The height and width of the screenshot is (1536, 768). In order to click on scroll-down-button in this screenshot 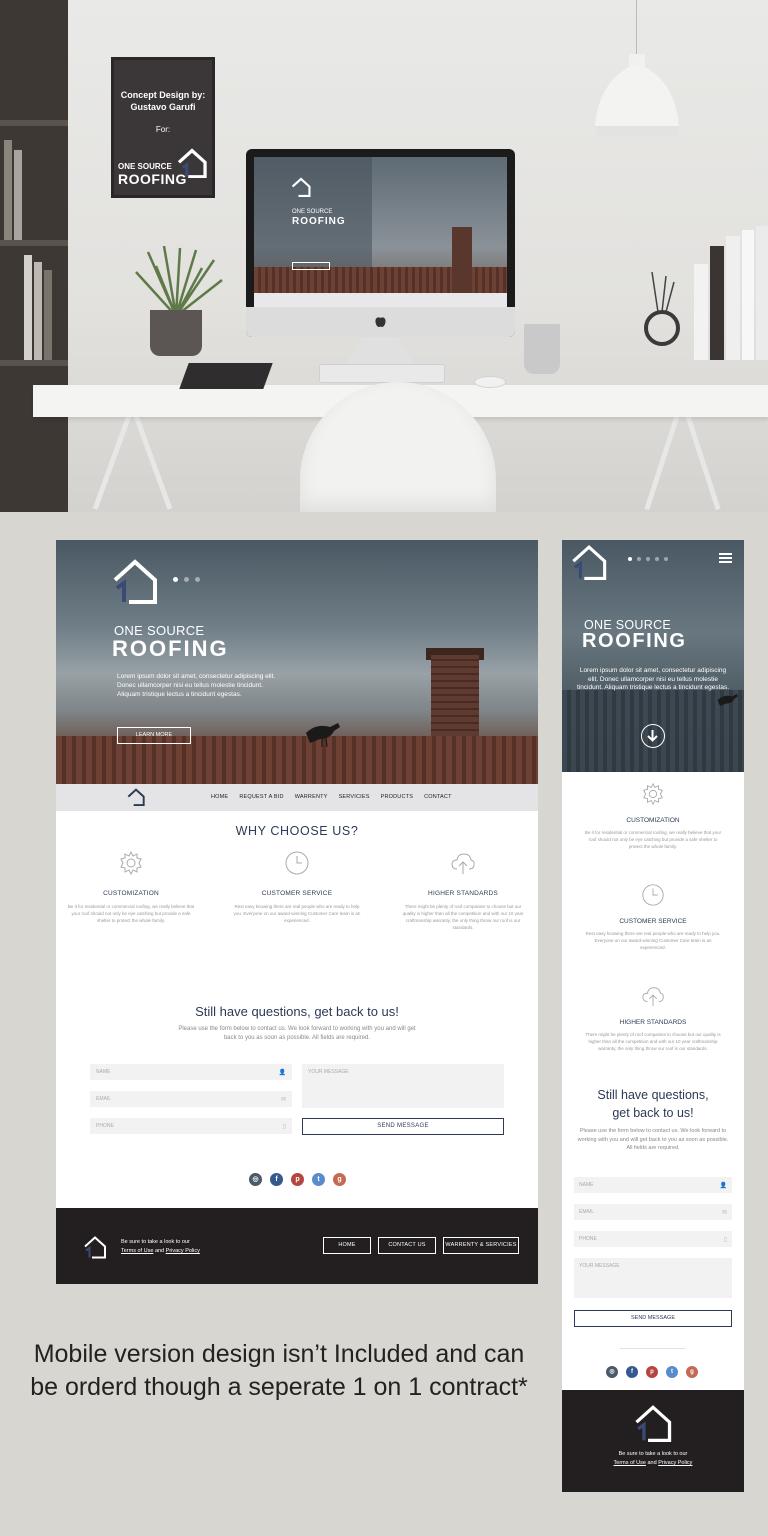, I will do `click(653, 736)`.